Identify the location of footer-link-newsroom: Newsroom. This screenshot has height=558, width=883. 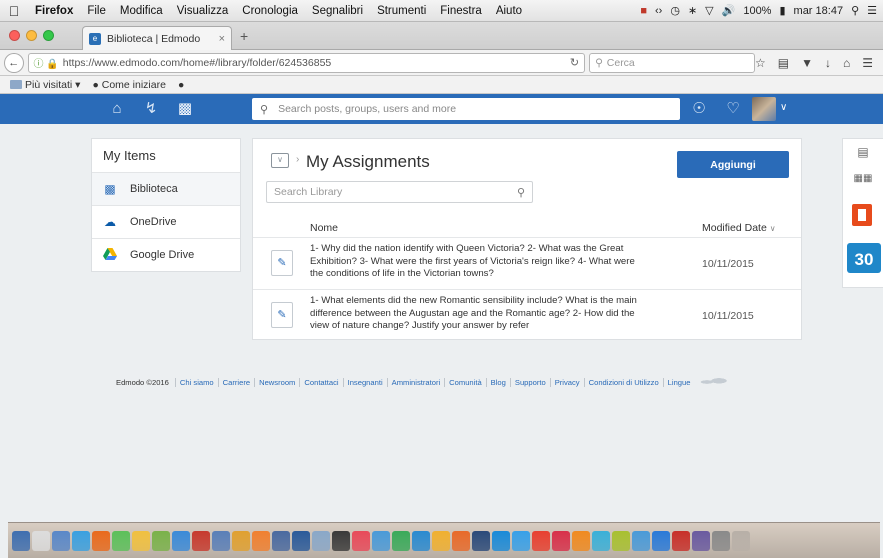
(276, 382).